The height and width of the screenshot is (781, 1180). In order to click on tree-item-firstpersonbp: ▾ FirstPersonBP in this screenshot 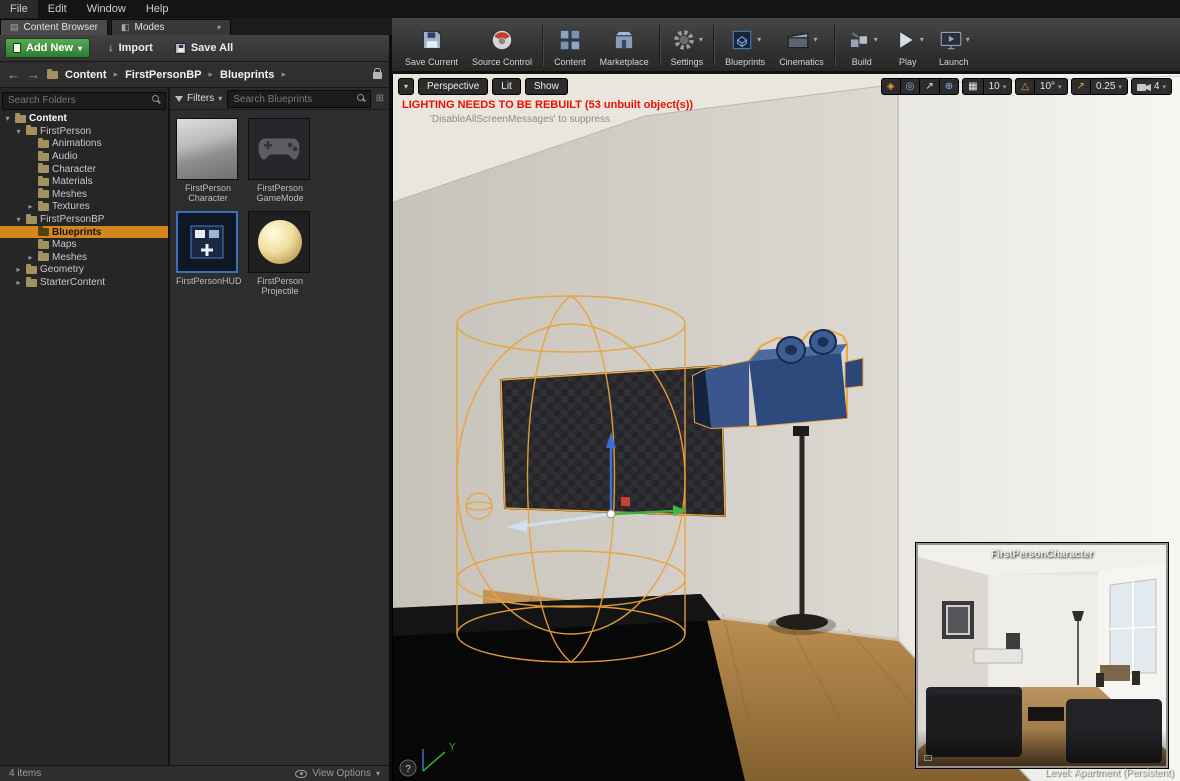, I will do `click(84, 219)`.